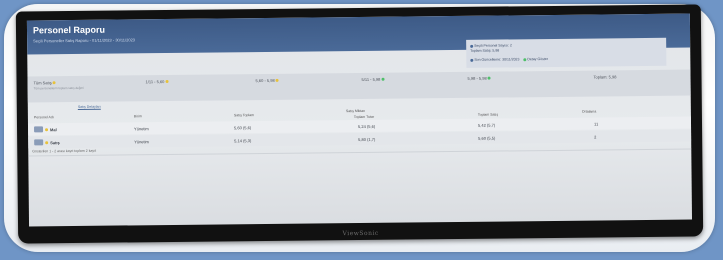  I want to click on row-value: 5,24 (5,6), so click(367, 126).